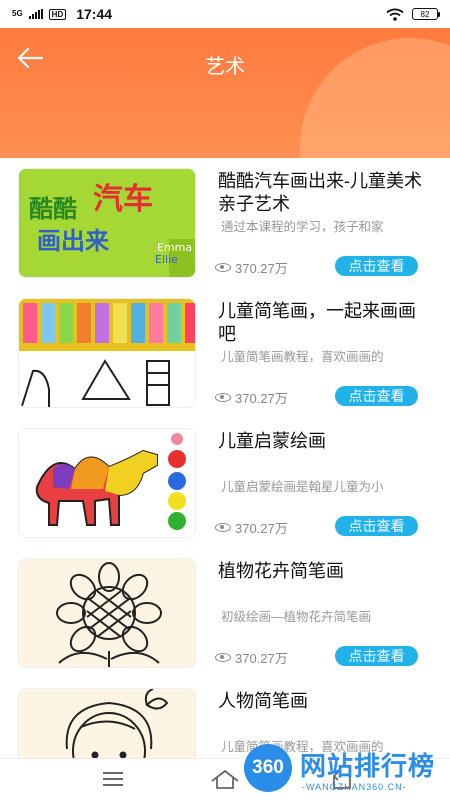  Describe the element at coordinates (302, 357) in the screenshot. I see `course-description: 儿童简笔画教程，喜欢画画的` at that location.